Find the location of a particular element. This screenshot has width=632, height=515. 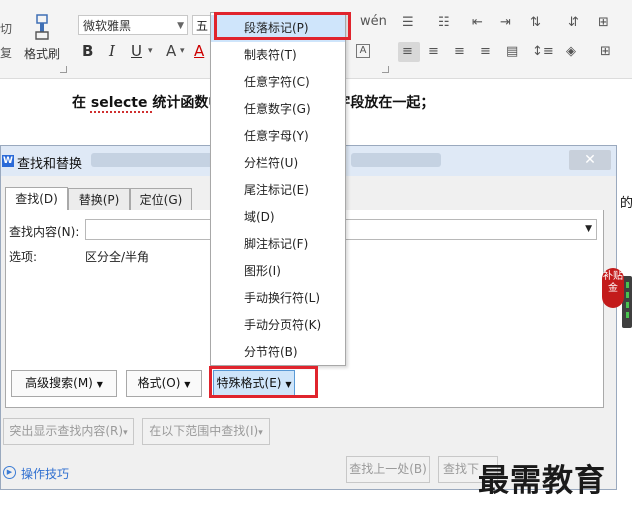

highlight-box-special-format is located at coordinates (263, 382).